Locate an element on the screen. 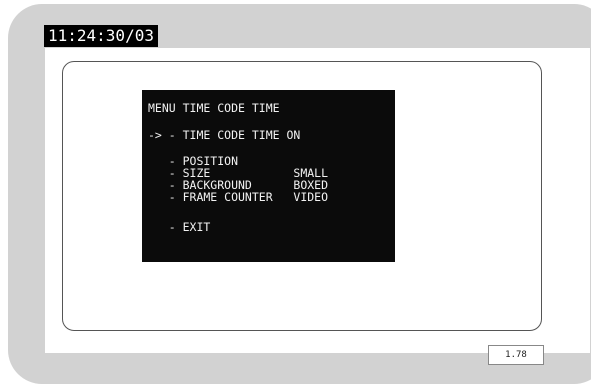  menu-item-time-code-time: -> - TIME CODE TIME ON is located at coordinates (224, 135).